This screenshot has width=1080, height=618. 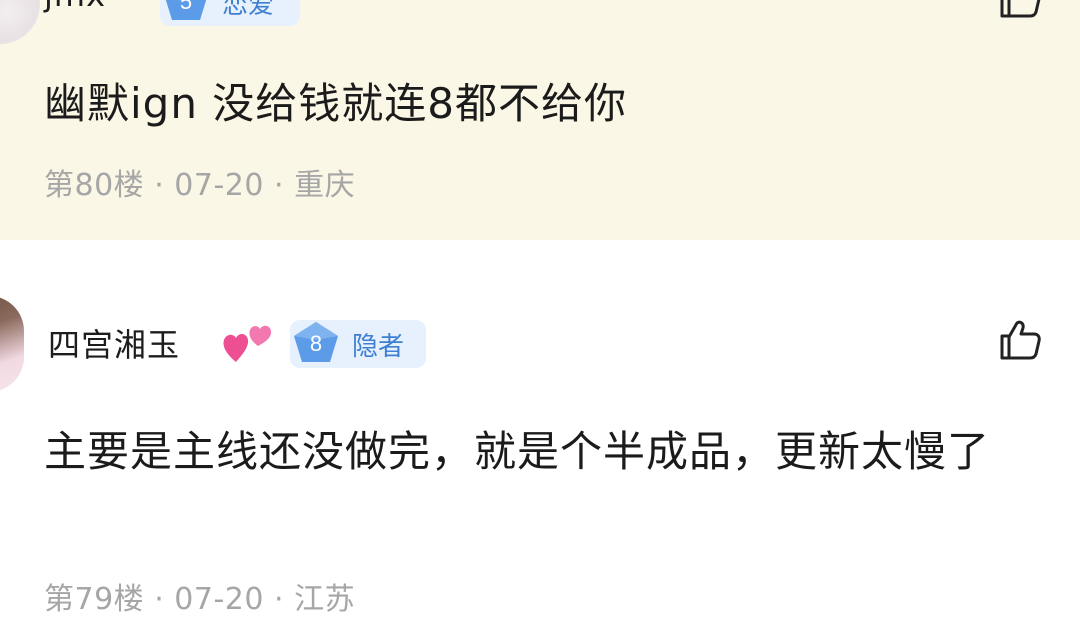 I want to click on level-title: 隐者, so click(x=378, y=346).